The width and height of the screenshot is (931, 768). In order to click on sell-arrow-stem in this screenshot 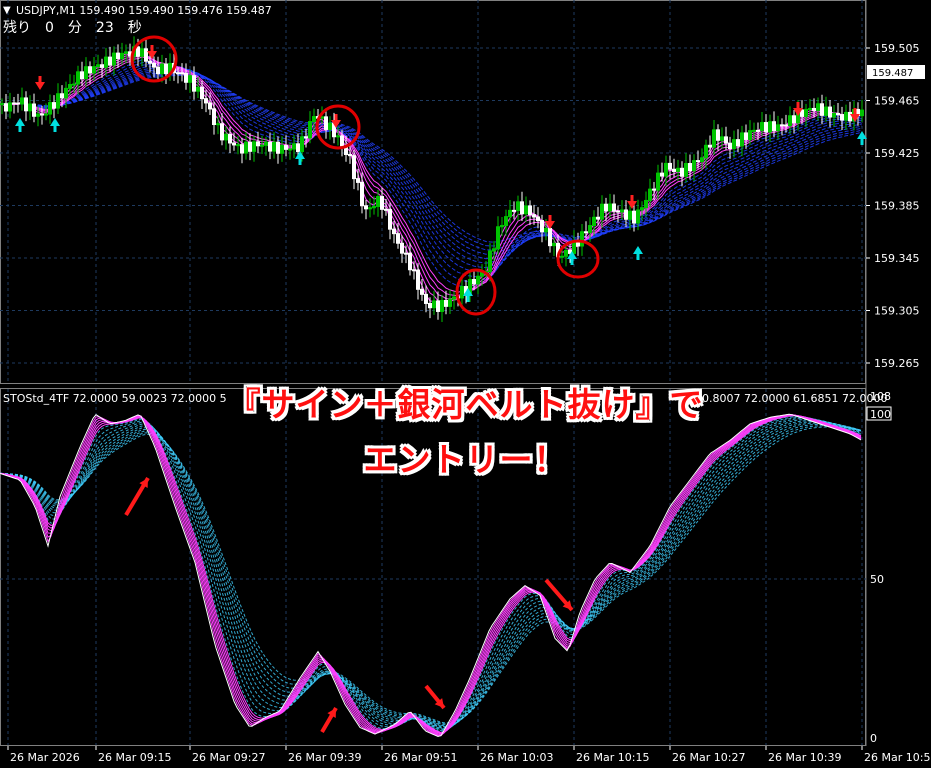, I will do `click(152, 48)`.